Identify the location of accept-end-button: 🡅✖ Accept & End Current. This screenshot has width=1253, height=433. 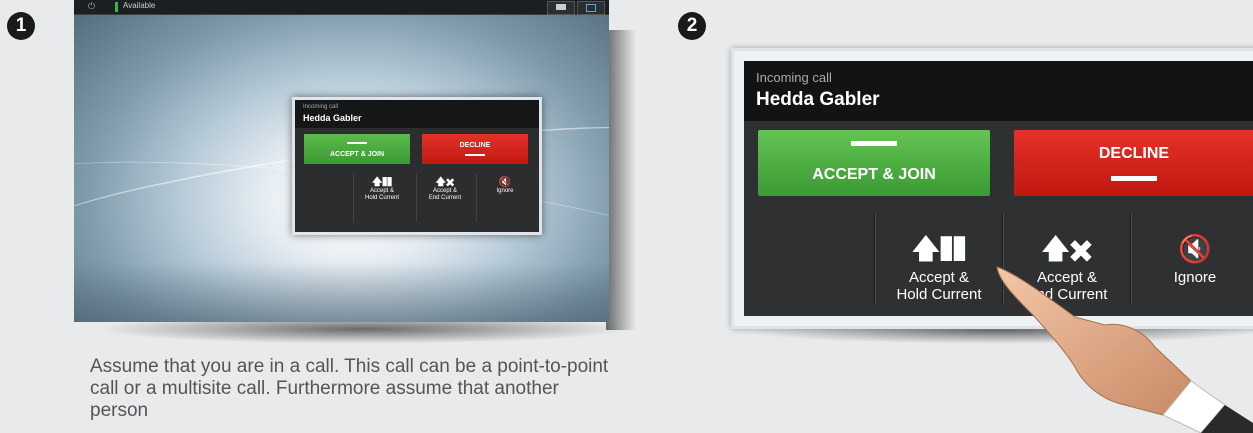
(445, 198).